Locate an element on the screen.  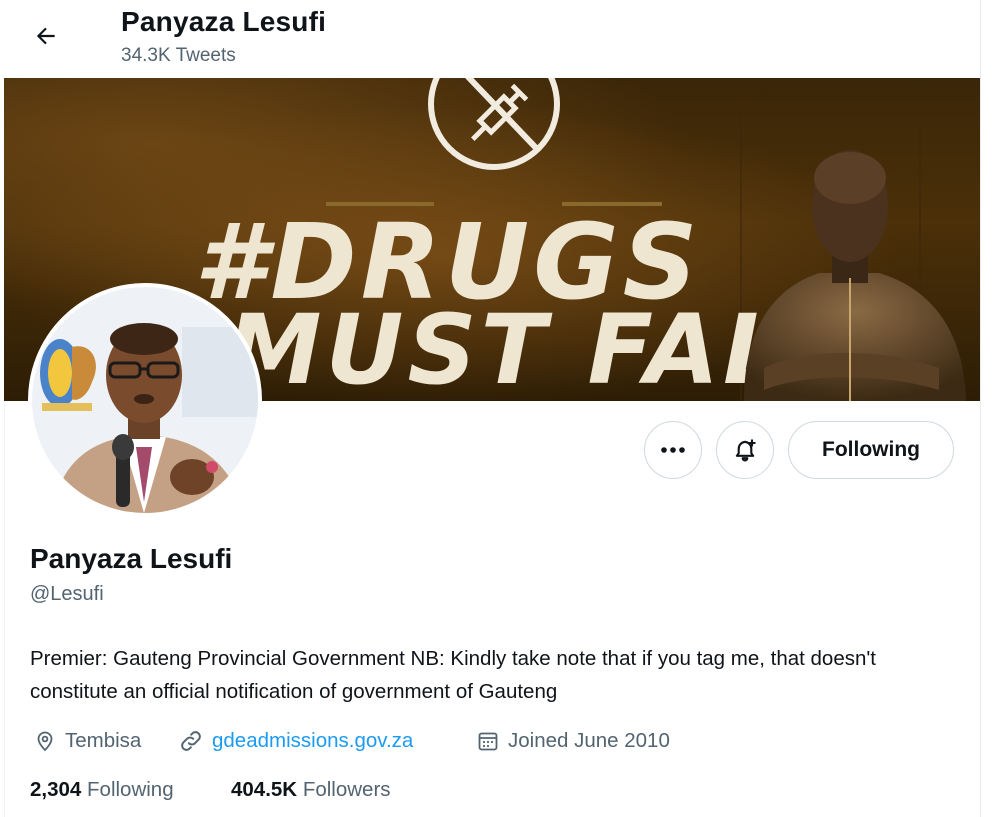
profile-header: Panyaza Lesufi 34.3K Tweets is located at coordinates (490, 39).